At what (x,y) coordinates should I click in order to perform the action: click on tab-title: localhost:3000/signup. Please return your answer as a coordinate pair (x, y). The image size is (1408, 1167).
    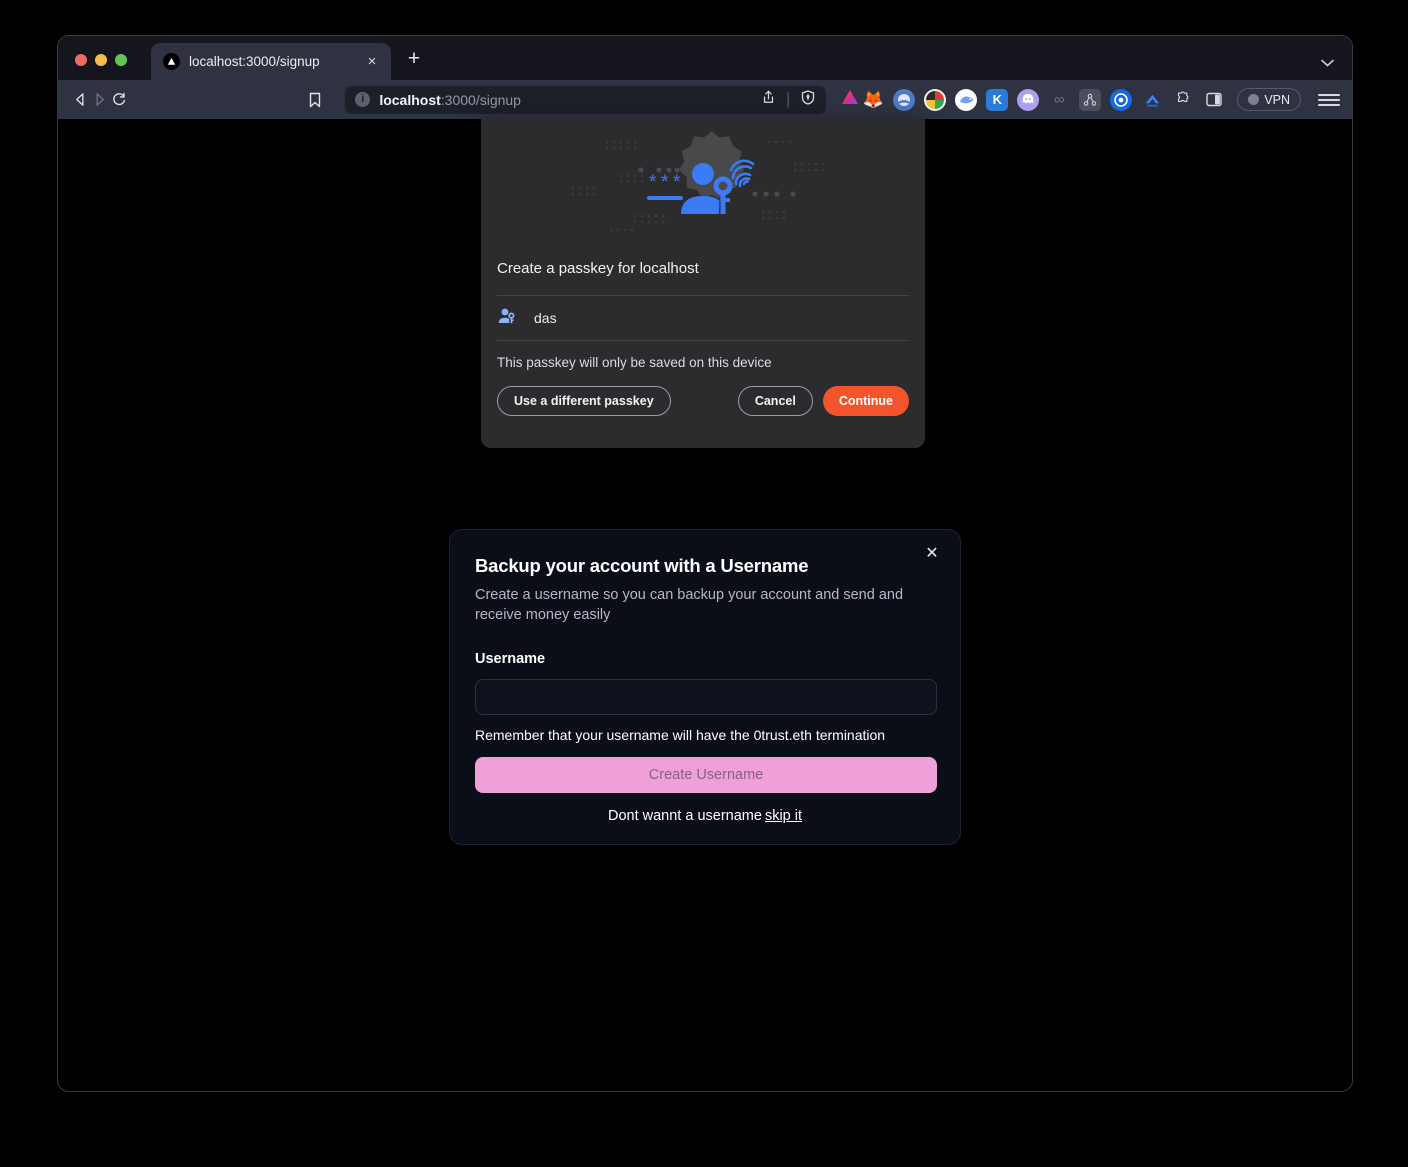
    Looking at the image, I should click on (254, 61).